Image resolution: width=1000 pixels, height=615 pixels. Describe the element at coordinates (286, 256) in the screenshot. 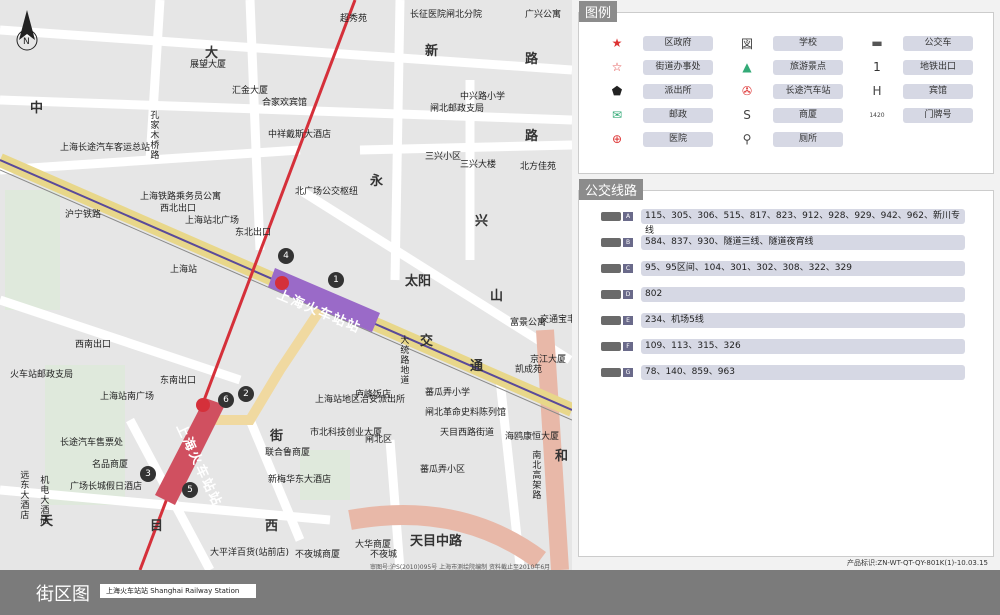

I see `metro-exit-icon: 4` at that location.